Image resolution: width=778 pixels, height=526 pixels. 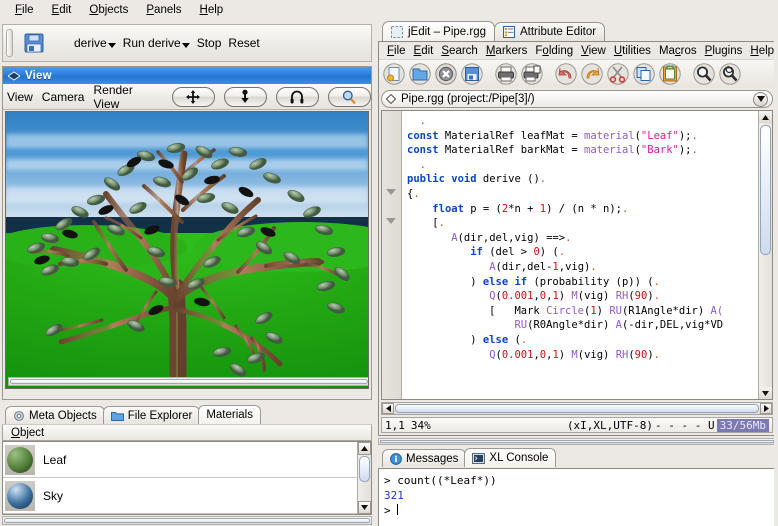 What do you see at coordinates (577, 493) in the screenshot?
I see `console-text: > count((*Leaf*)) 321 >` at bounding box center [577, 493].